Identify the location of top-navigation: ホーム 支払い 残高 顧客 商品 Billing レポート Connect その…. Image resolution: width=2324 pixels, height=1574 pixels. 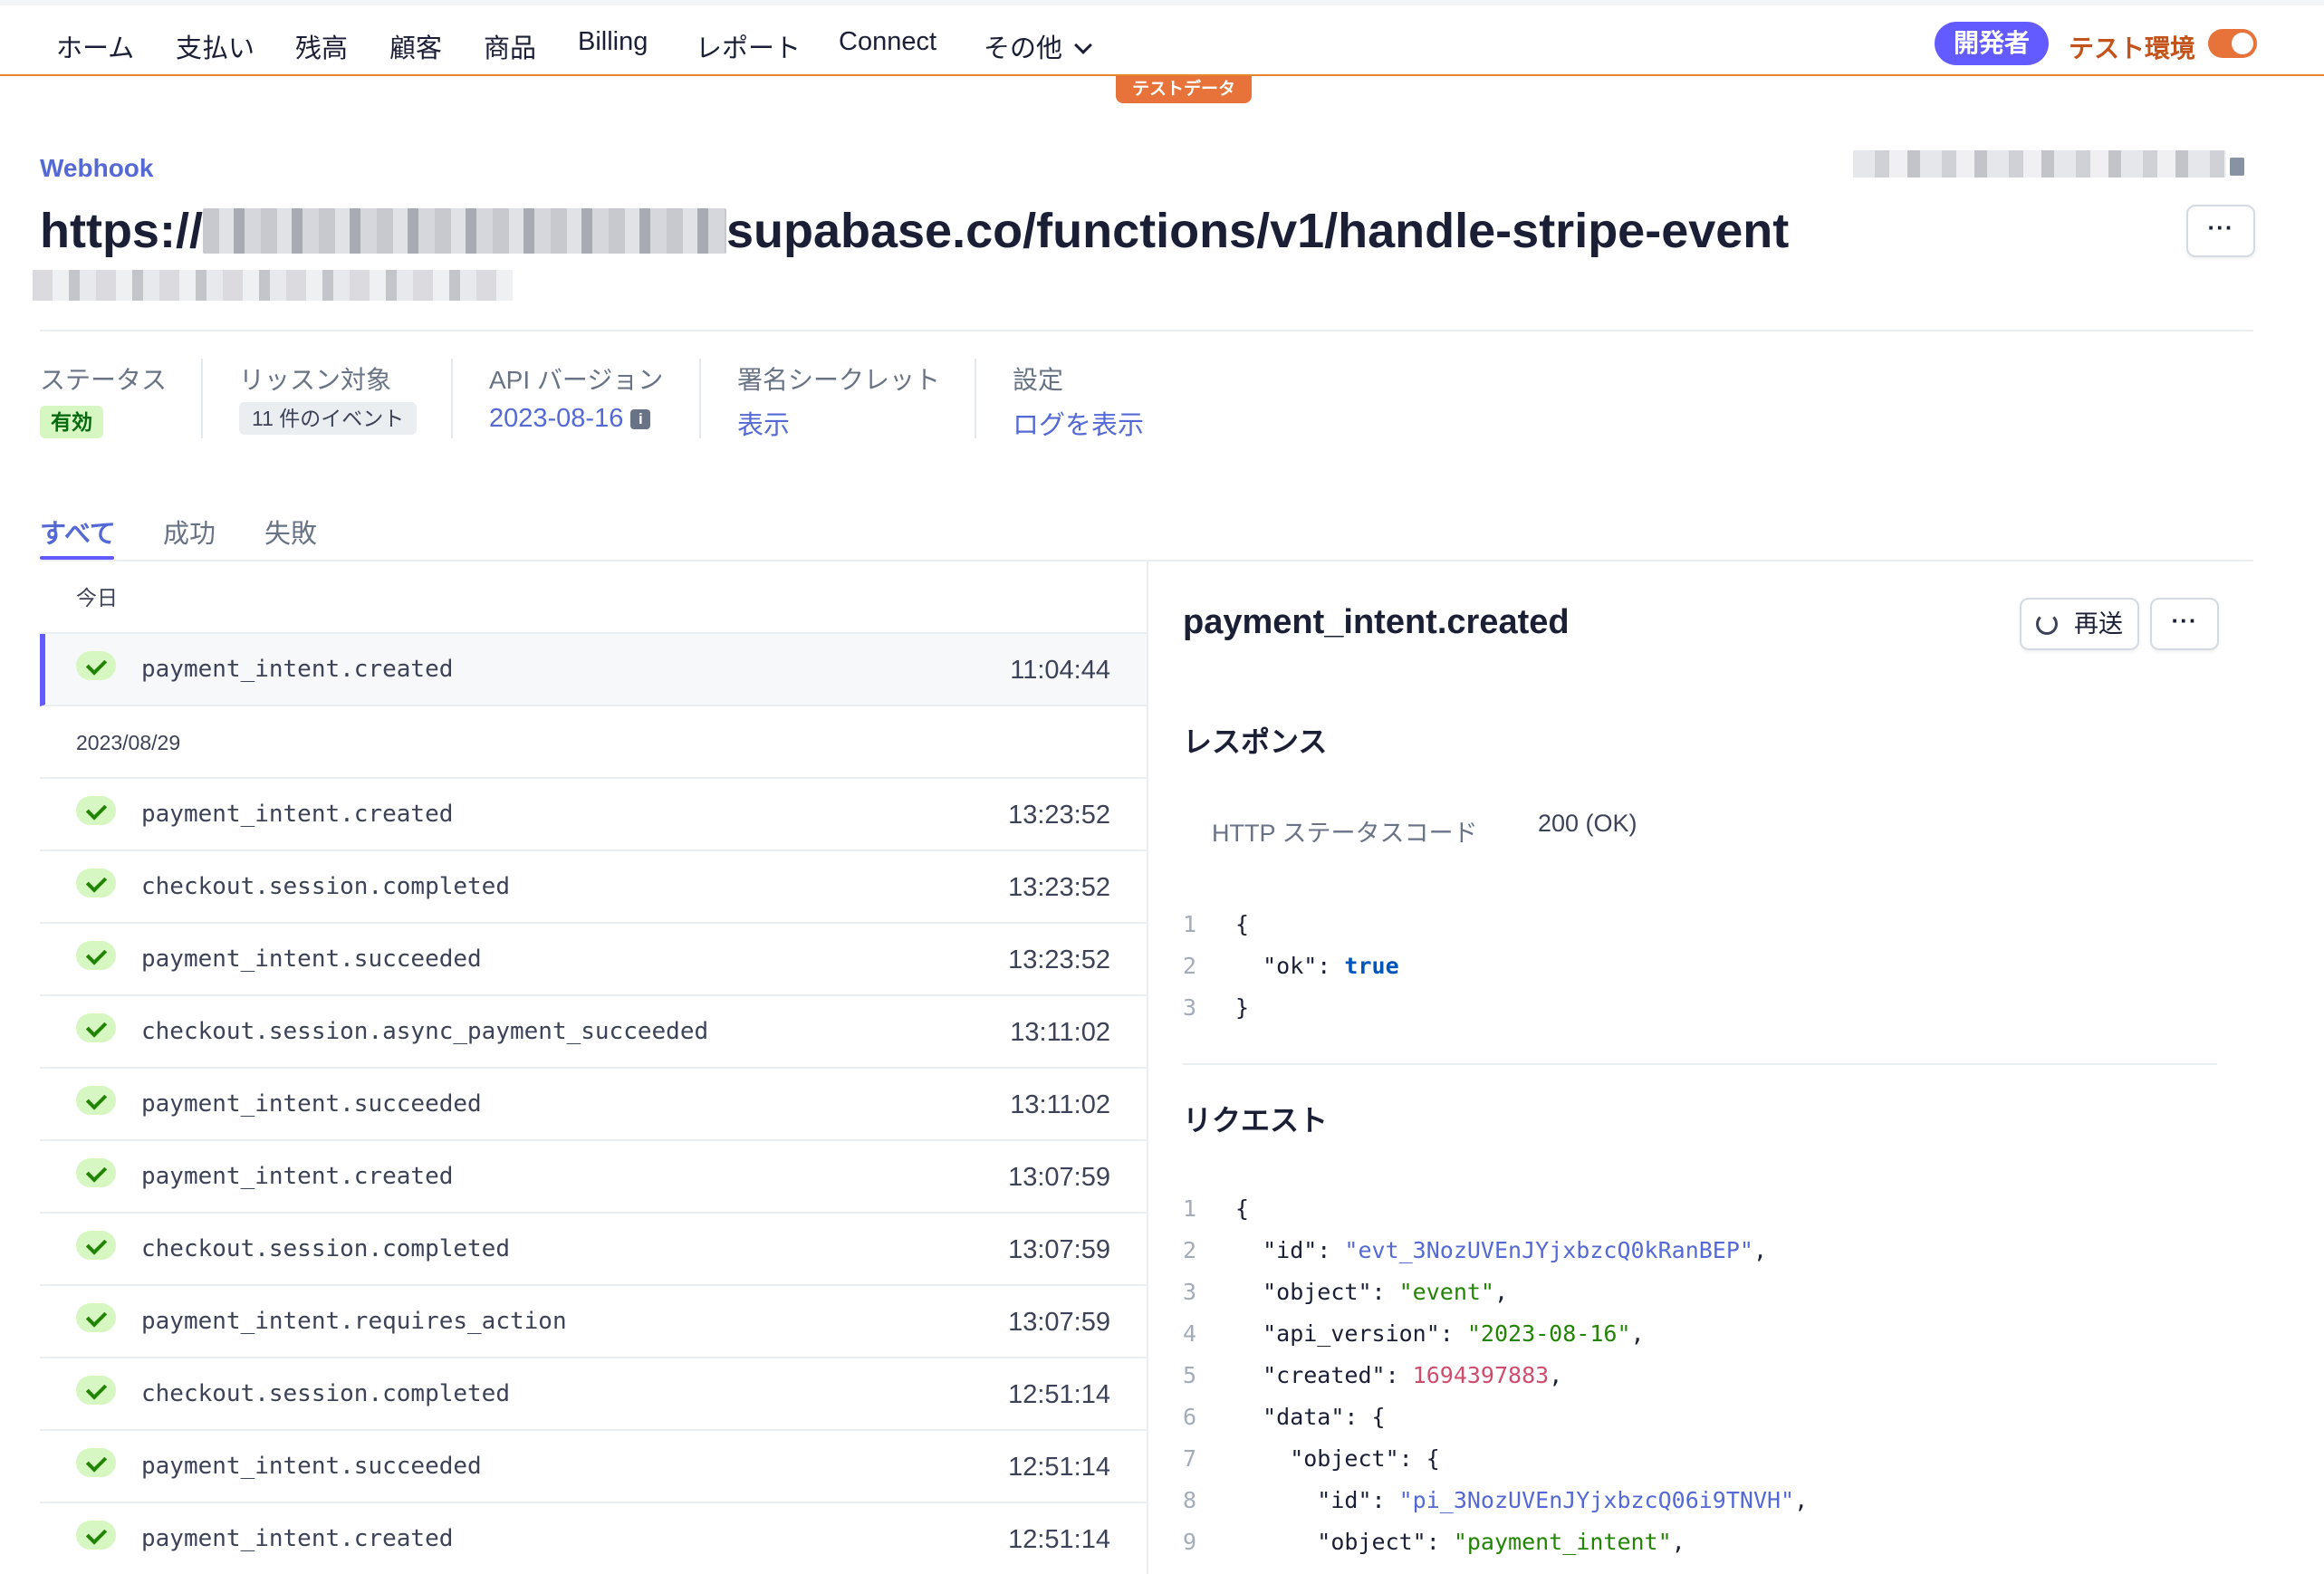
(1162, 40).